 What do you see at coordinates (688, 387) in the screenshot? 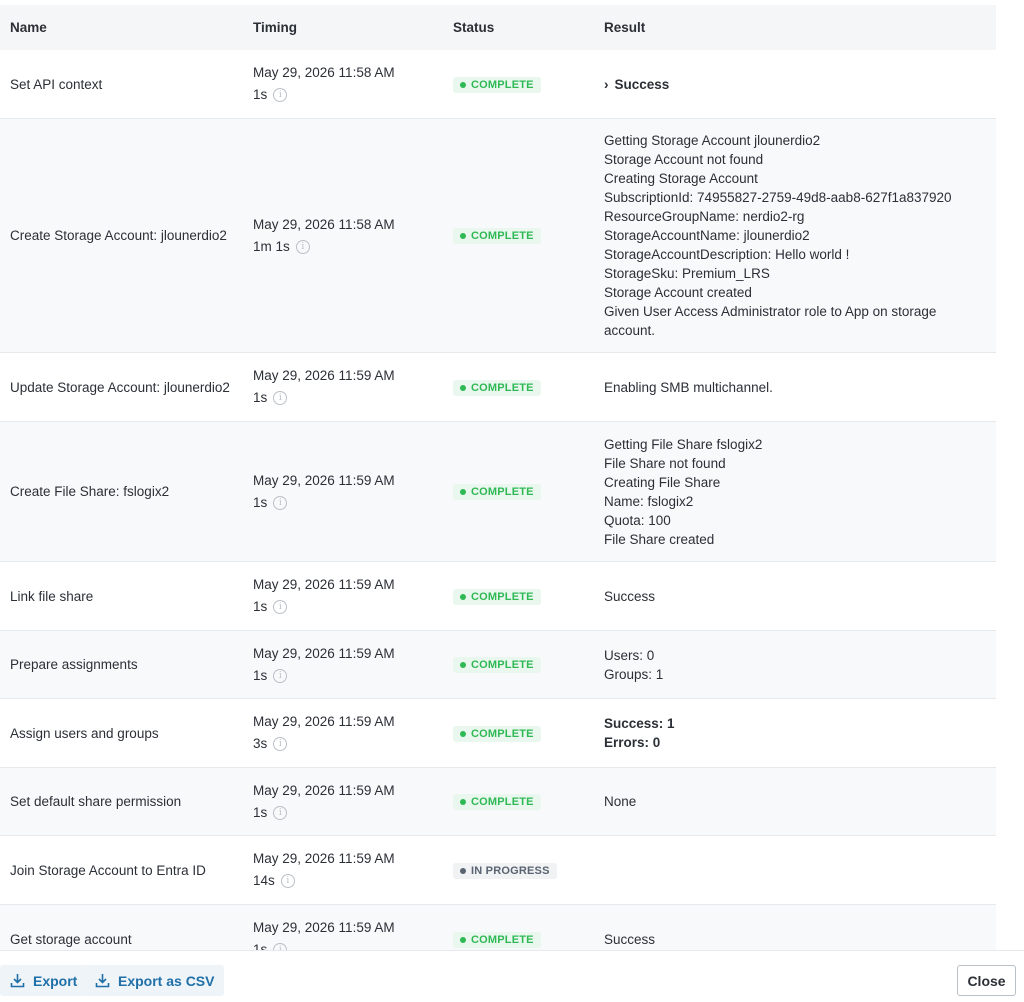
I see `task-result: Enabling SMB multichannel.` at bounding box center [688, 387].